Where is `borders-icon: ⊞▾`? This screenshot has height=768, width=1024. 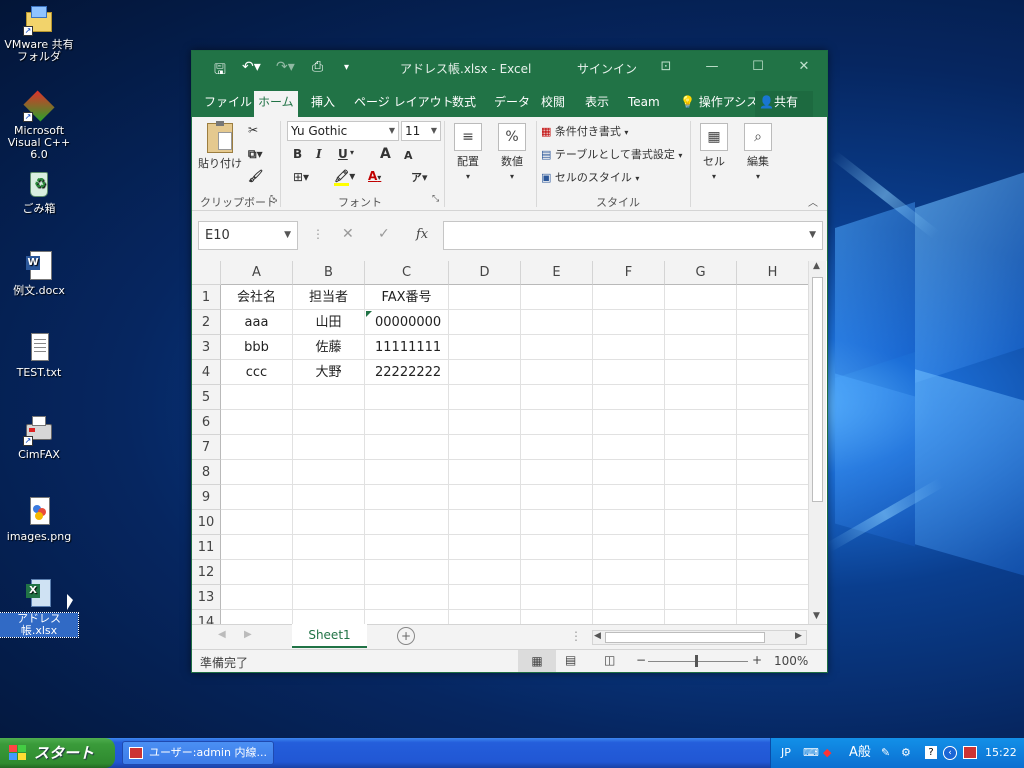
borders-icon: ⊞▾ is located at coordinates (301, 177).